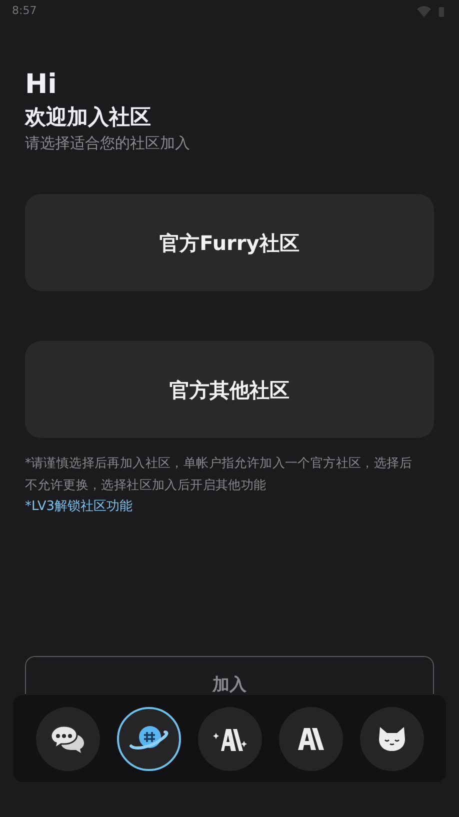  Describe the element at coordinates (88, 117) in the screenshot. I see `welcome-title: 欢迎加入社区` at that location.